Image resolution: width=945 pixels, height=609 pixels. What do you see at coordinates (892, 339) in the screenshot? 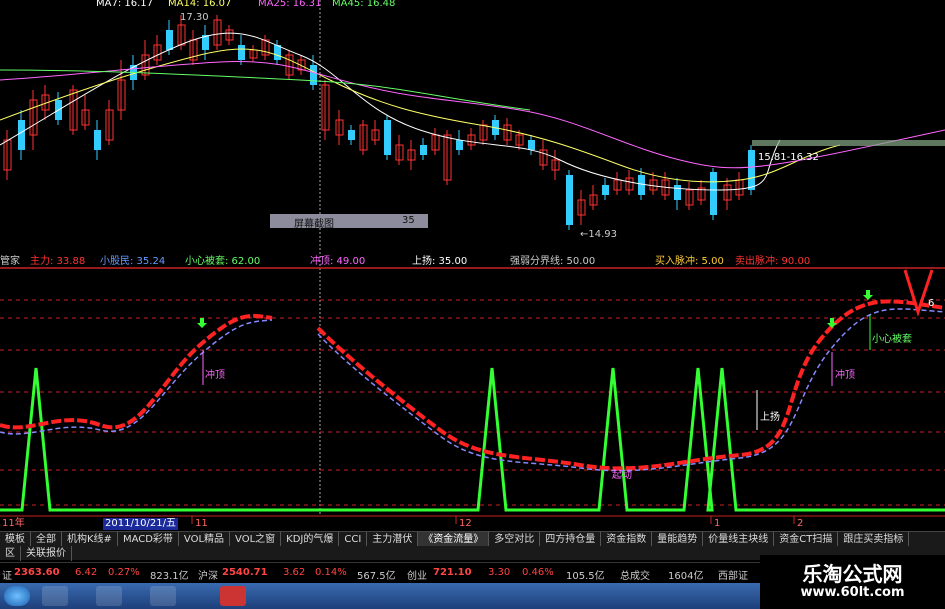
I see `label-xiaoxin: 小心被套` at bounding box center [892, 339].